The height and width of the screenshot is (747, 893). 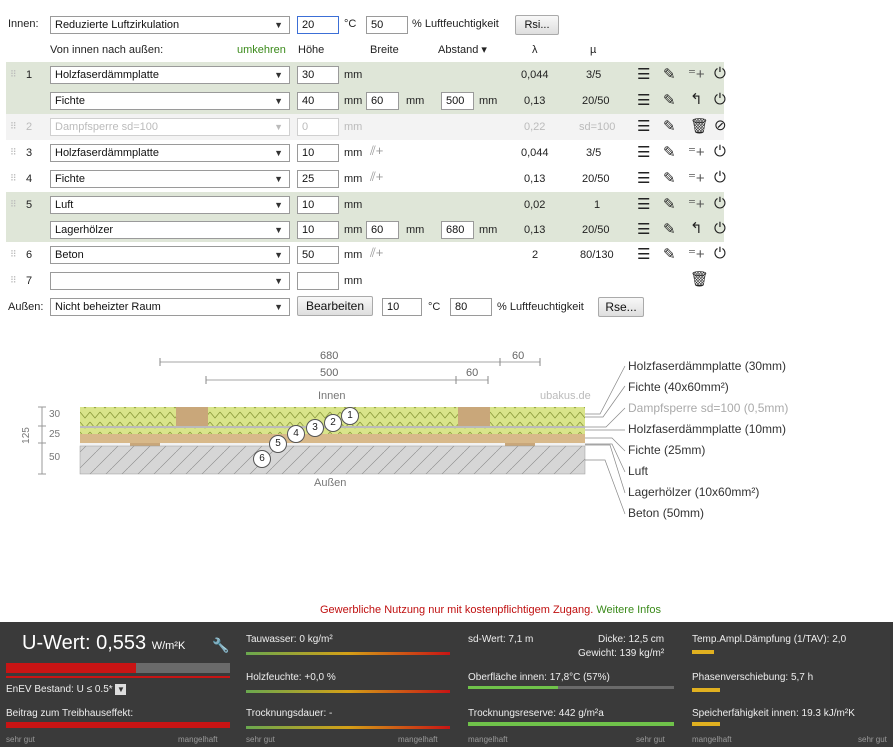 I want to click on layer-height-input: 30, so click(x=318, y=75).